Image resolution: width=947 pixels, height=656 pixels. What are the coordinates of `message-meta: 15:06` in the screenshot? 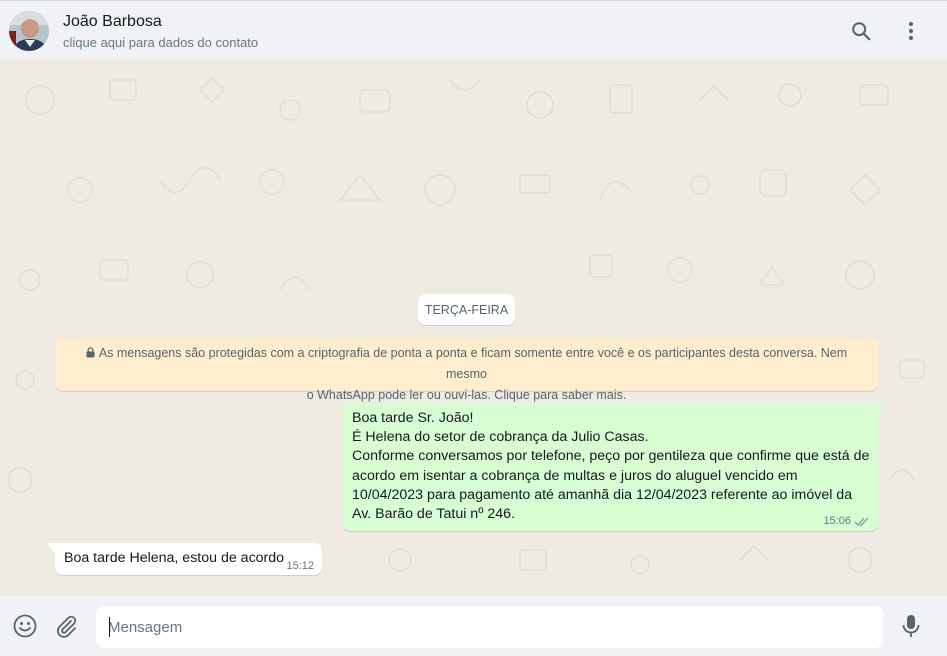 It's located at (846, 521).